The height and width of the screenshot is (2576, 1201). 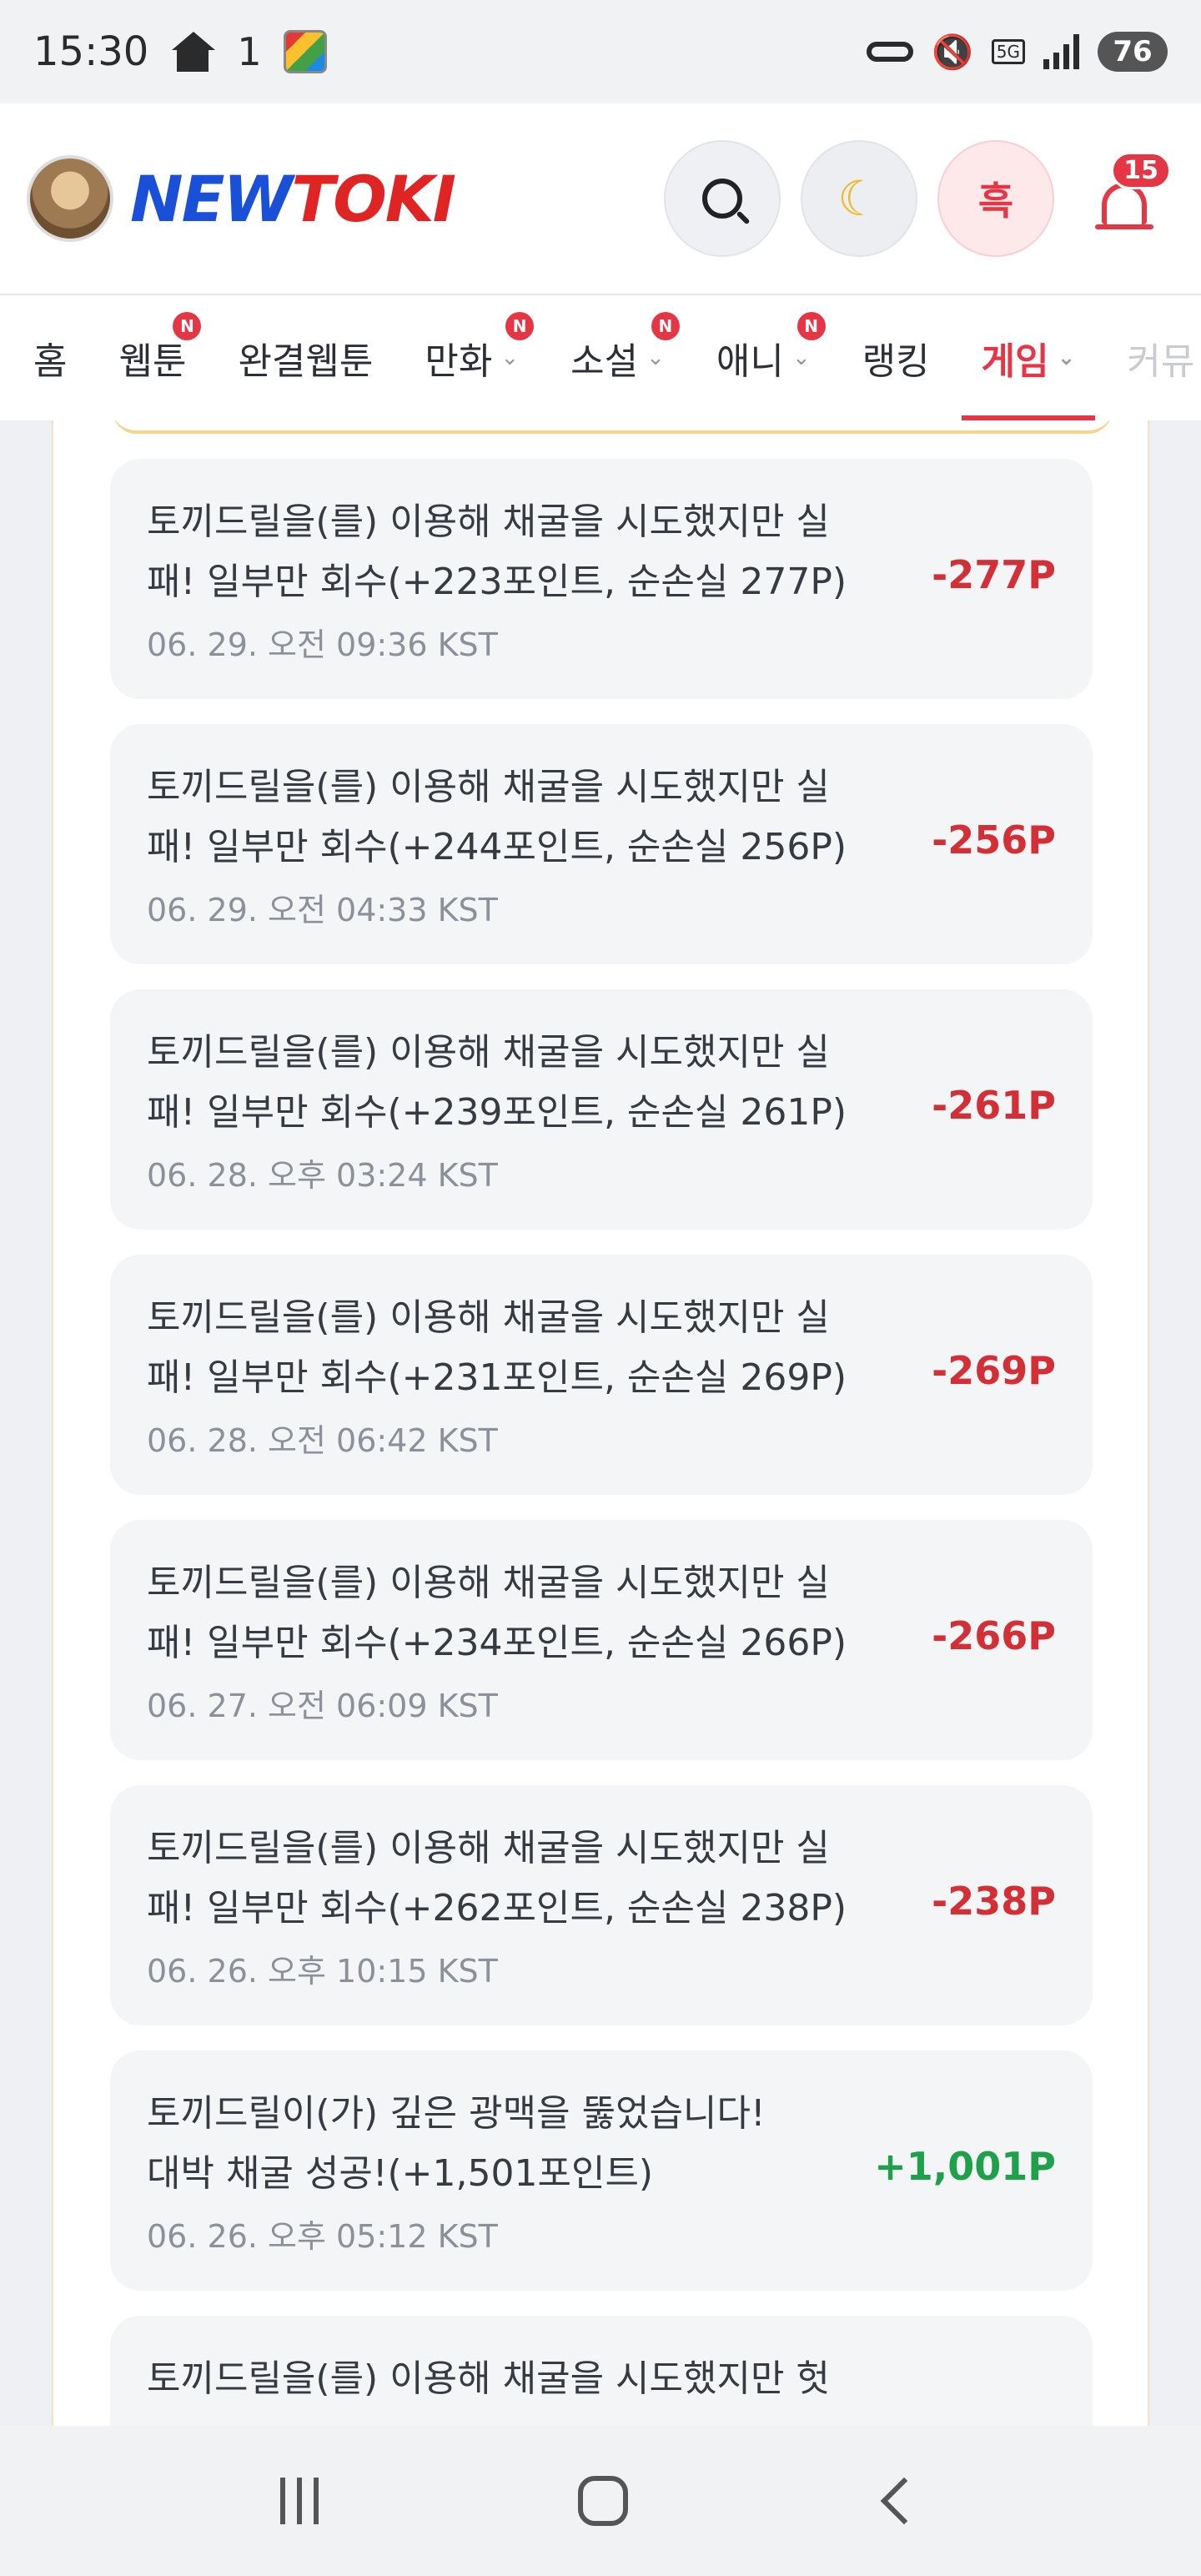 What do you see at coordinates (994, 1370) in the screenshot?
I see `history-amount: -269P` at bounding box center [994, 1370].